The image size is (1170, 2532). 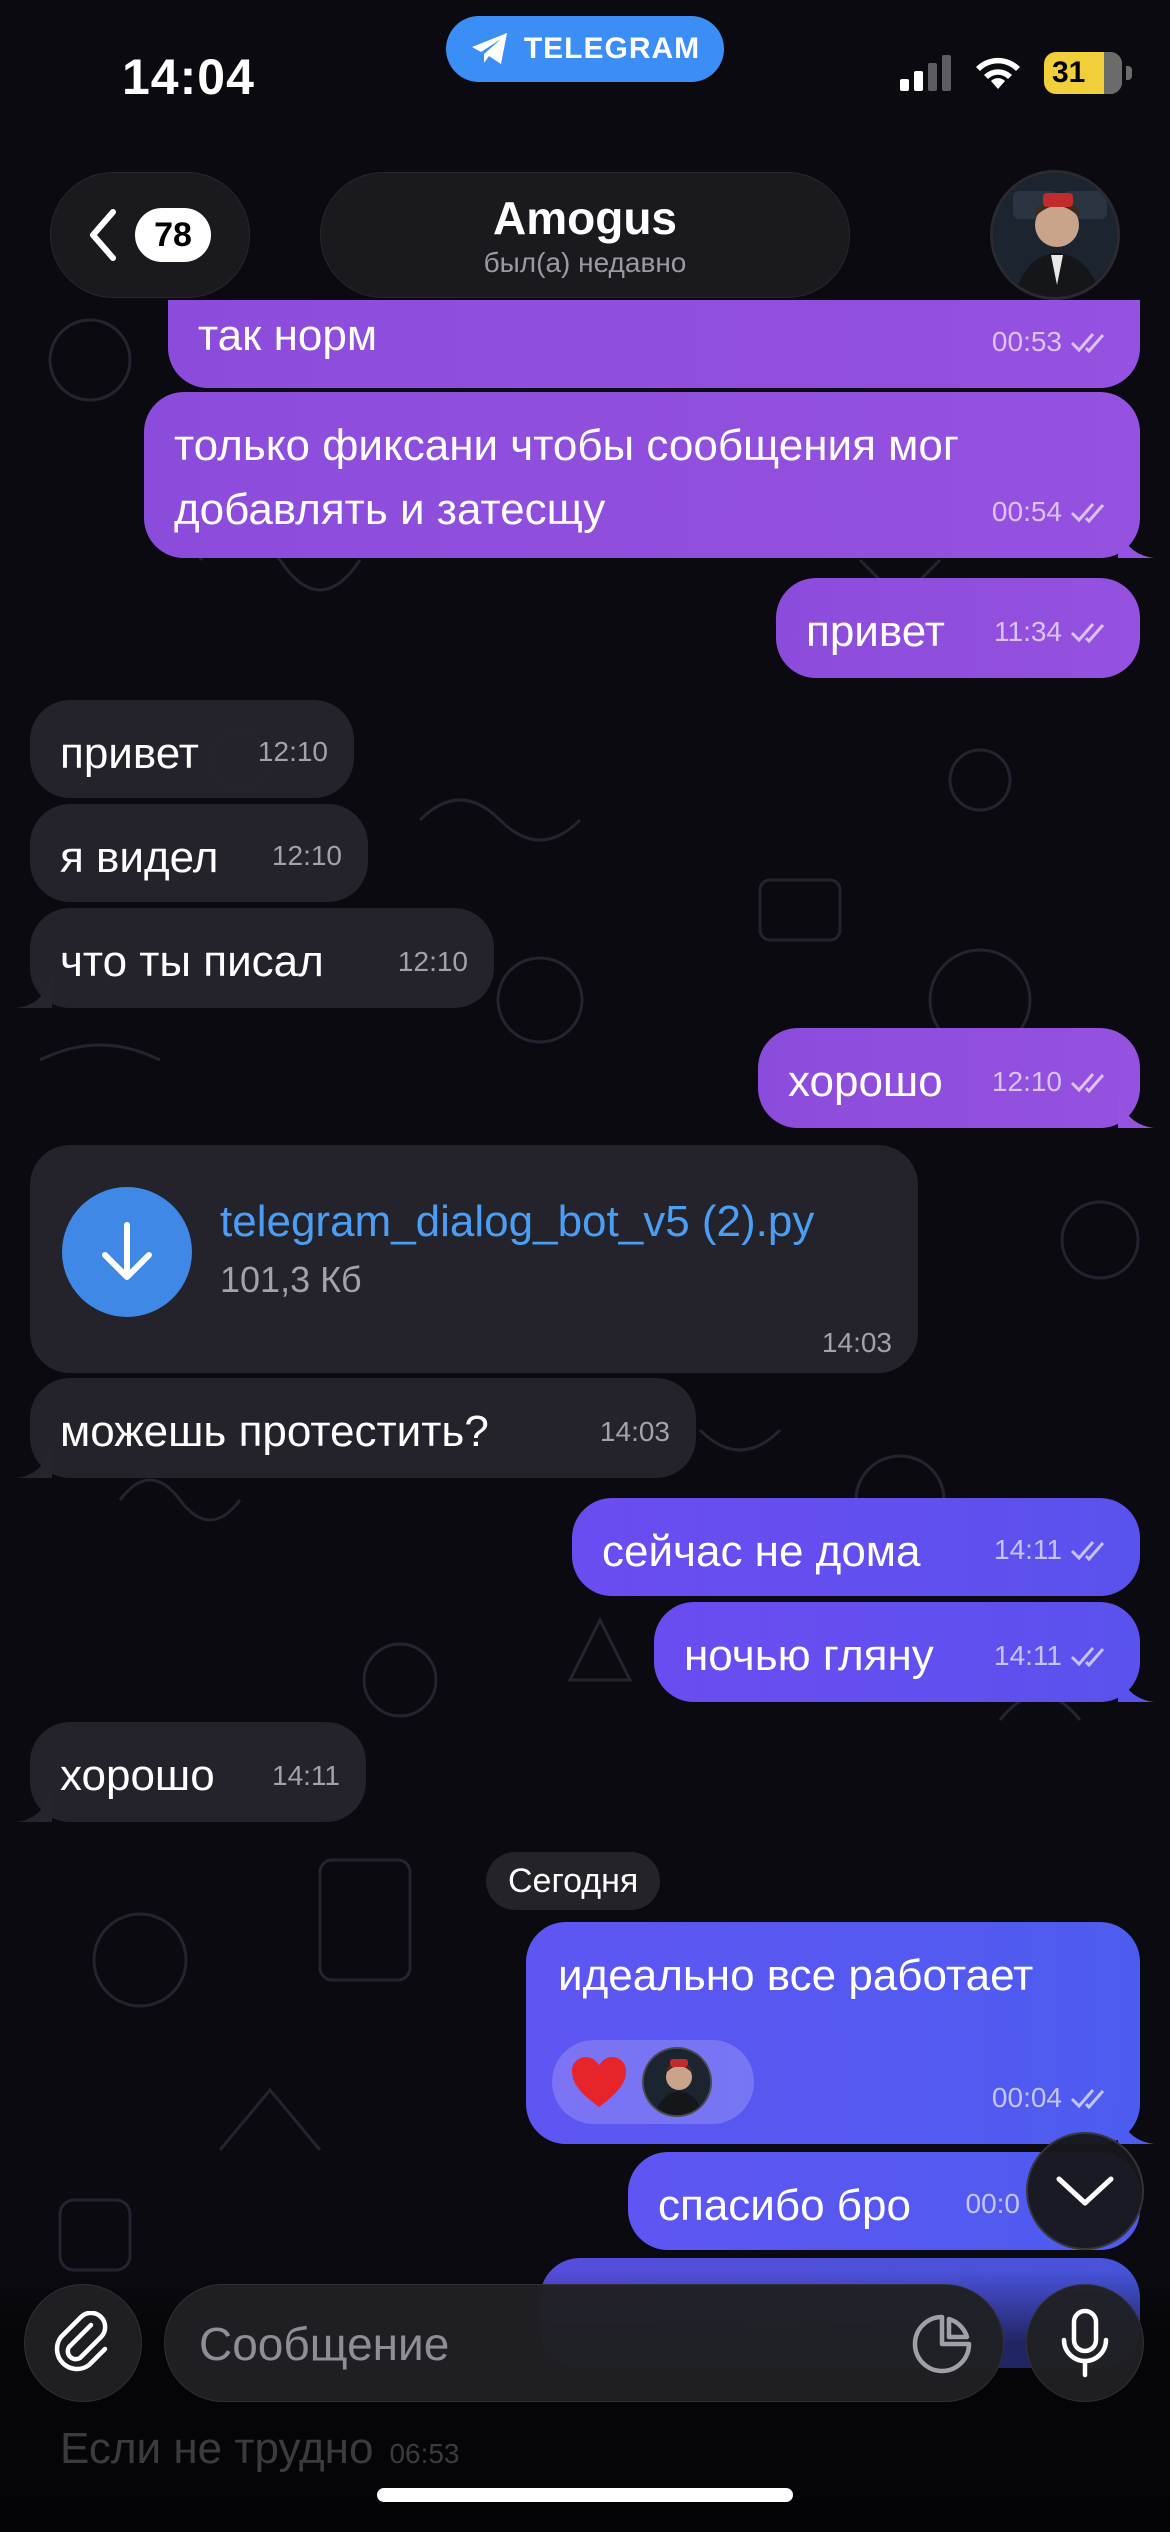 I want to click on message-bubble-incoming: что ты писал 12:10, so click(x=255, y=958).